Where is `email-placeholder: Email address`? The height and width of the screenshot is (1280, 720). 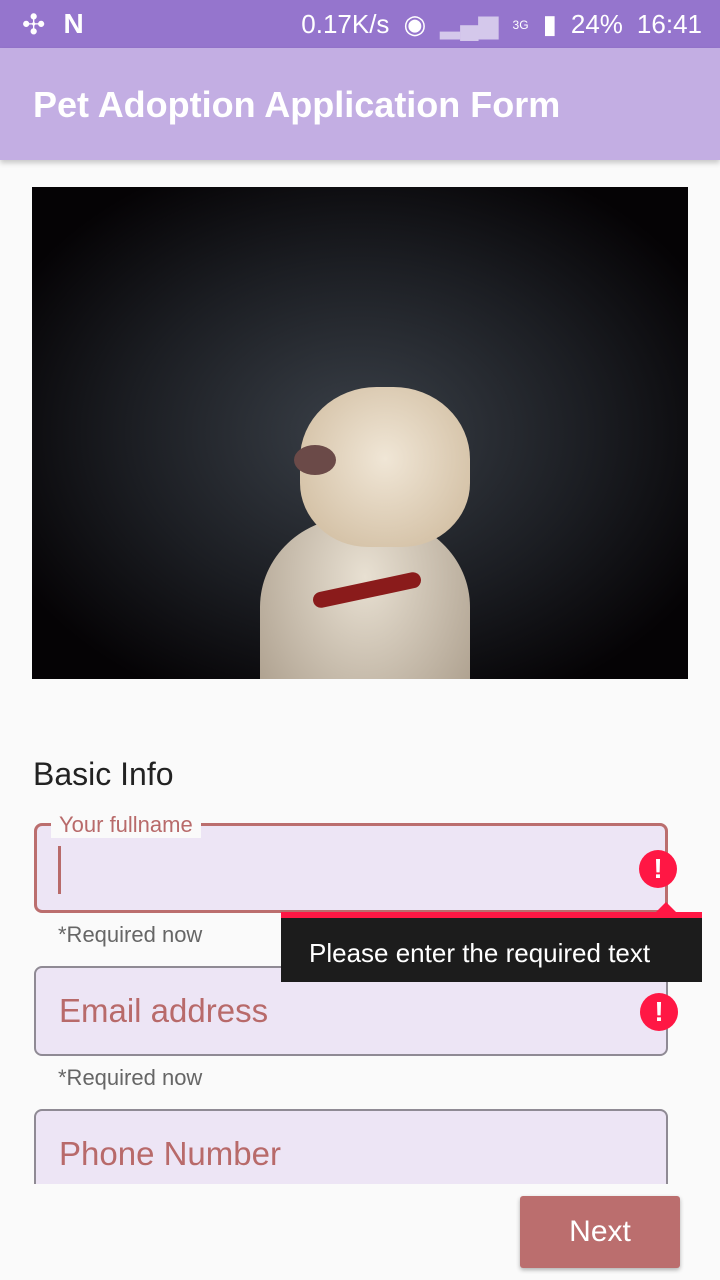 email-placeholder: Email address is located at coordinates (164, 1010).